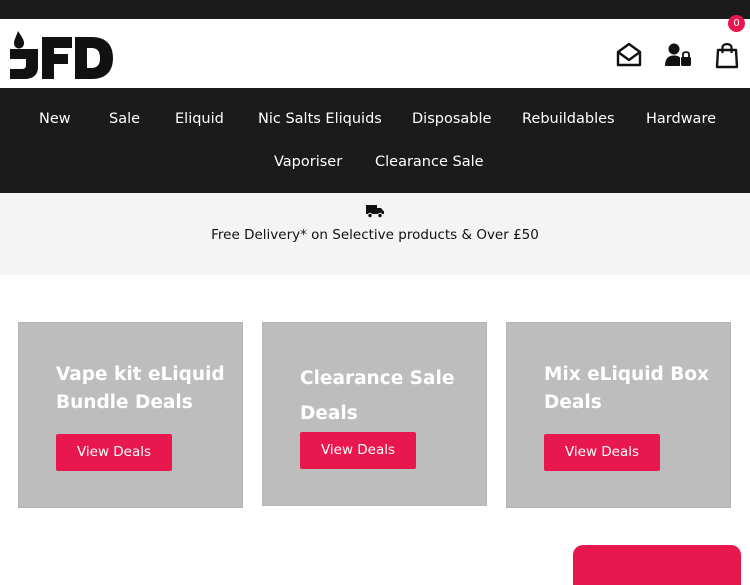  What do you see at coordinates (375, 211) in the screenshot?
I see `truck-icon` at bounding box center [375, 211].